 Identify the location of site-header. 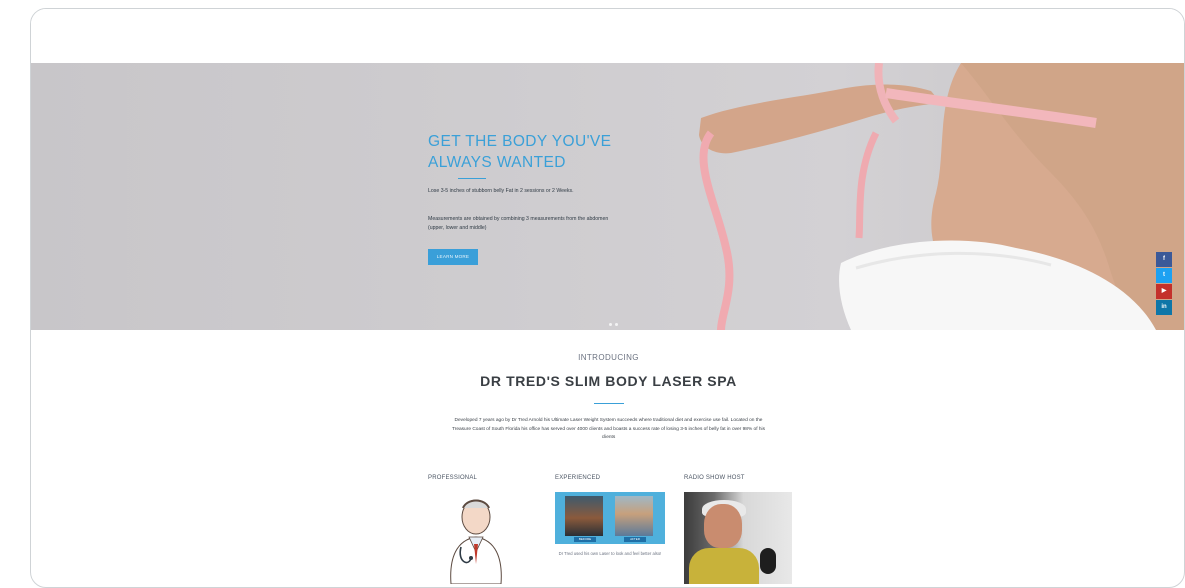
(607, 36).